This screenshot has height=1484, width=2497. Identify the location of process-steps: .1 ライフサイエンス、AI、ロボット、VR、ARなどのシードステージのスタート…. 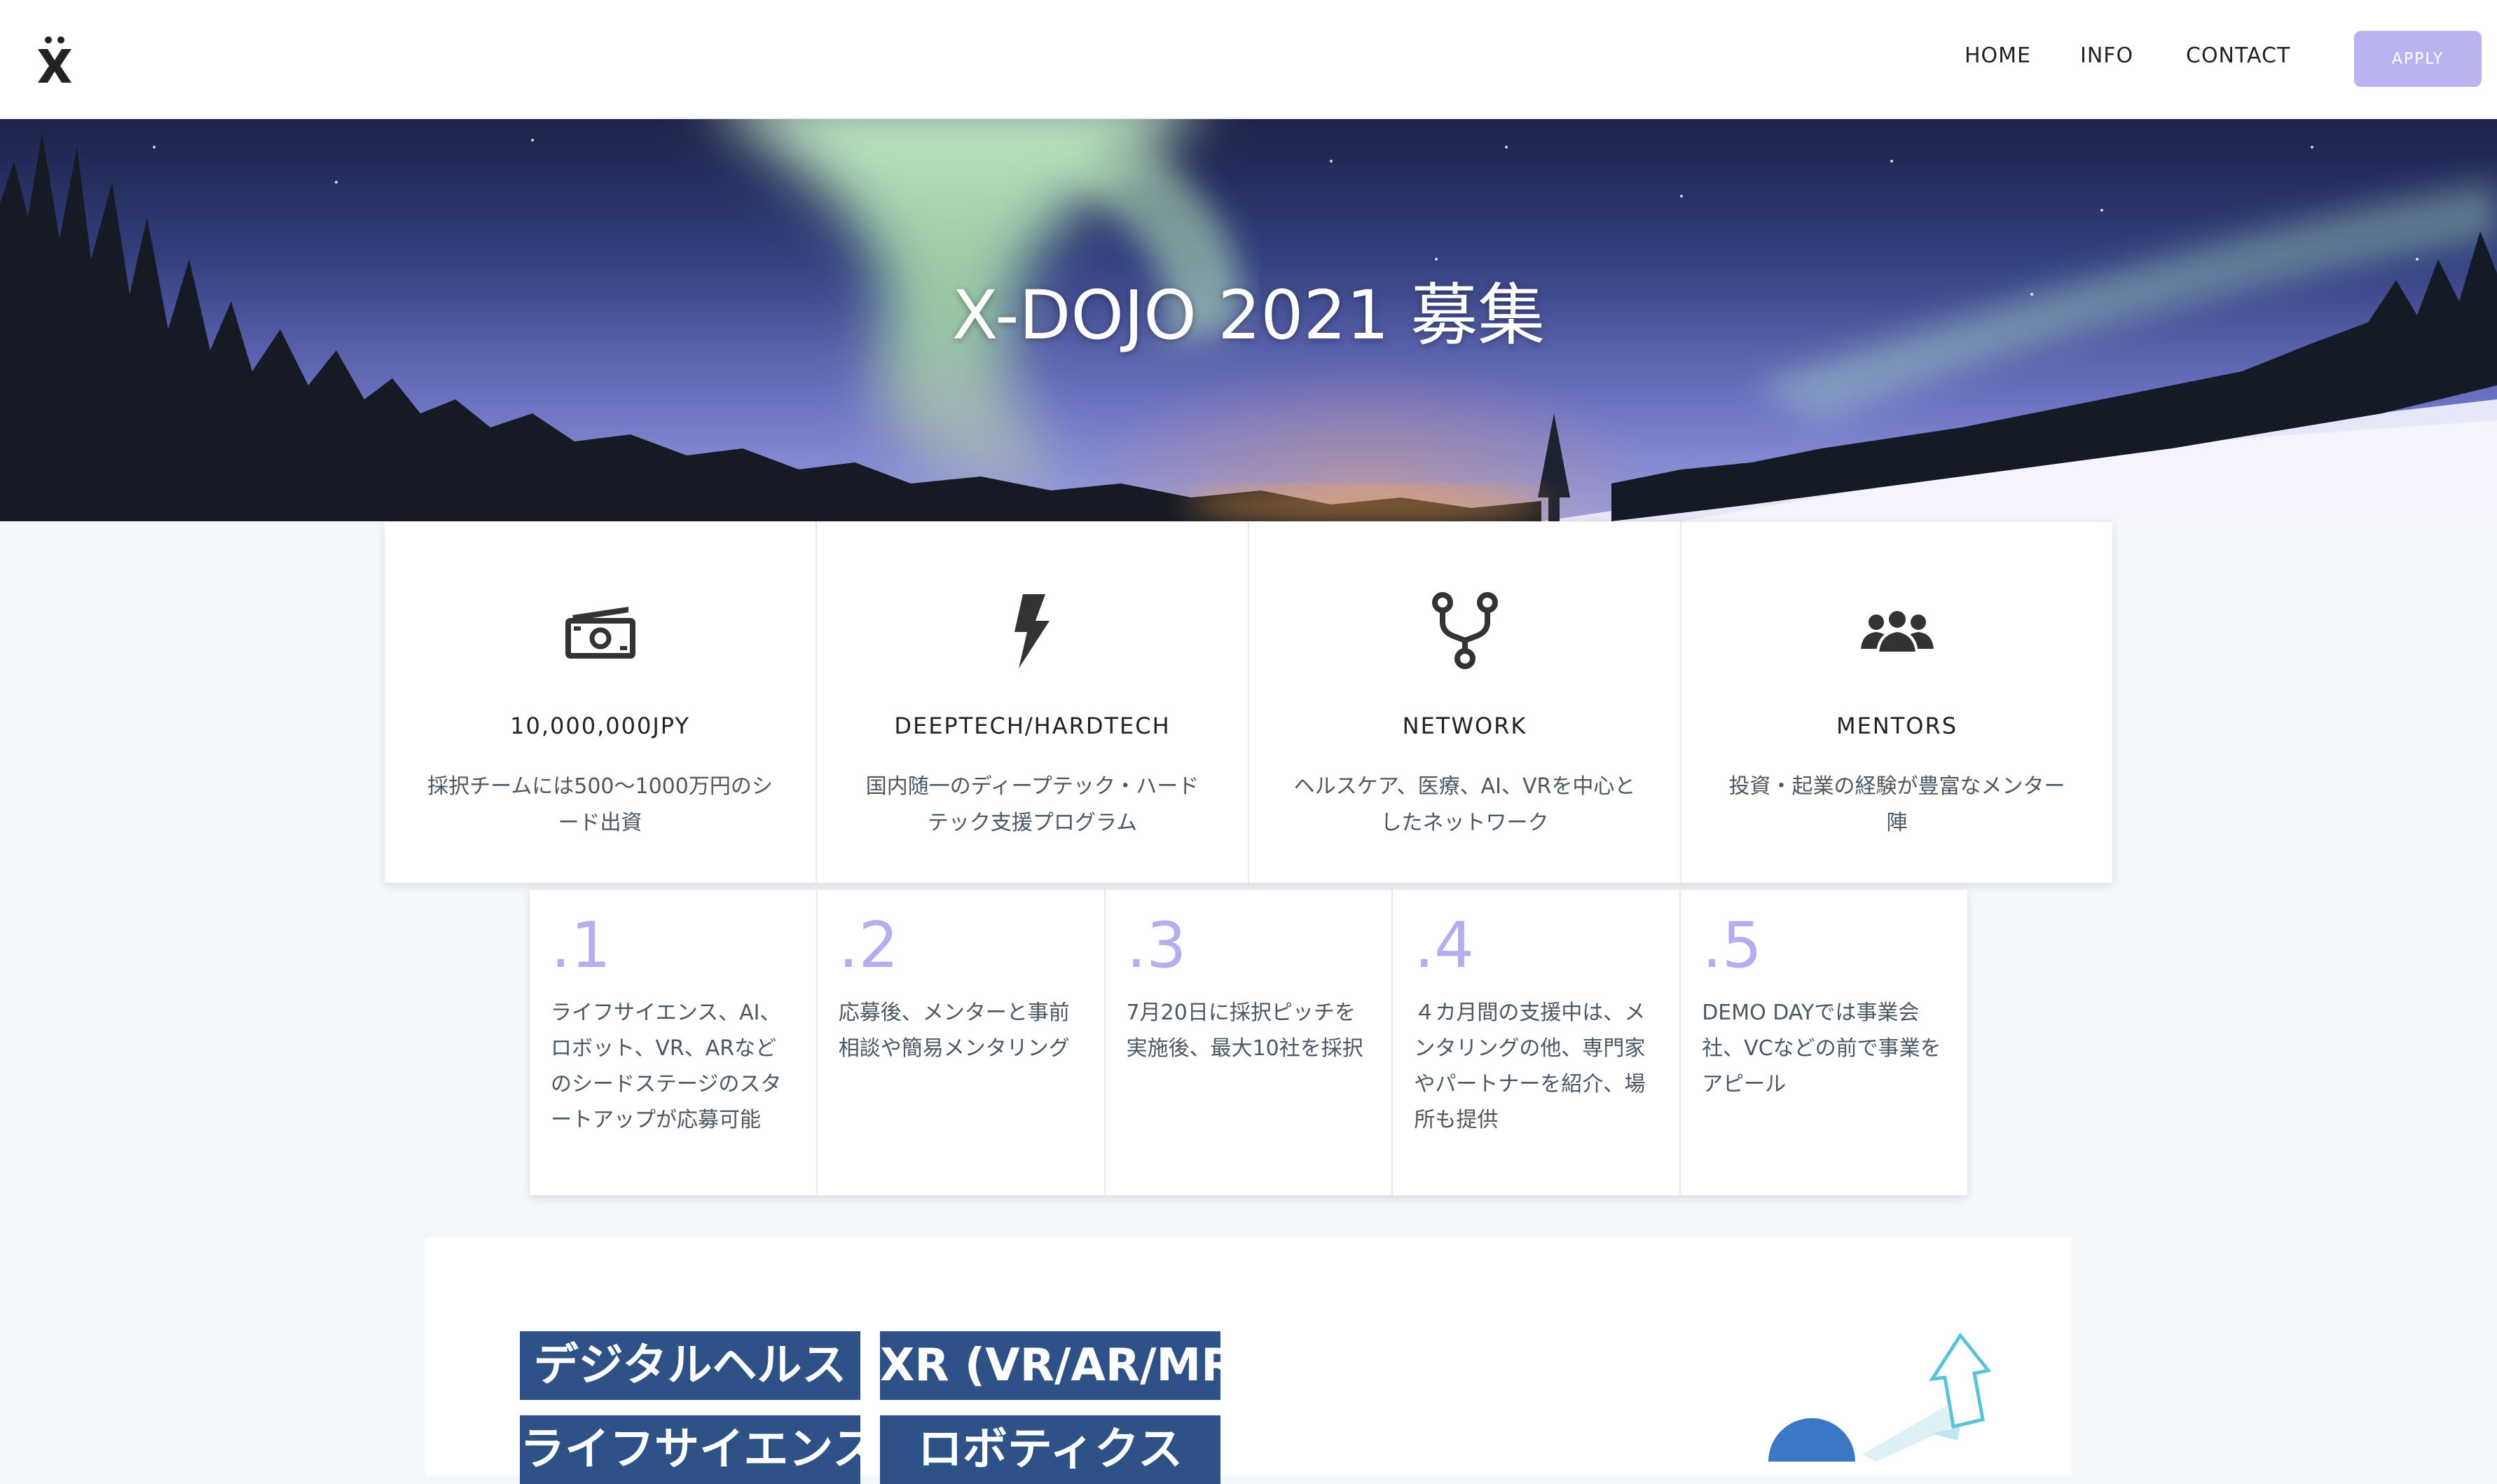
(1248, 1042).